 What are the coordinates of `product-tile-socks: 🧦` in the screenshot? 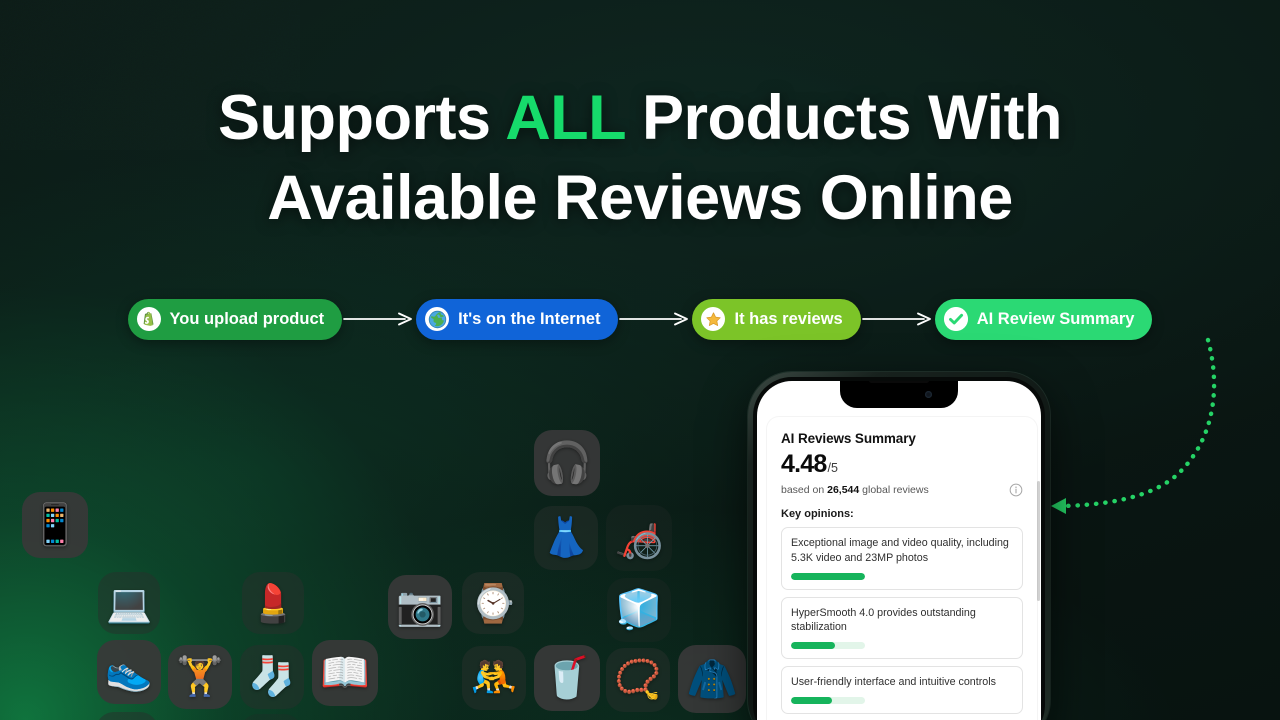 It's located at (272, 677).